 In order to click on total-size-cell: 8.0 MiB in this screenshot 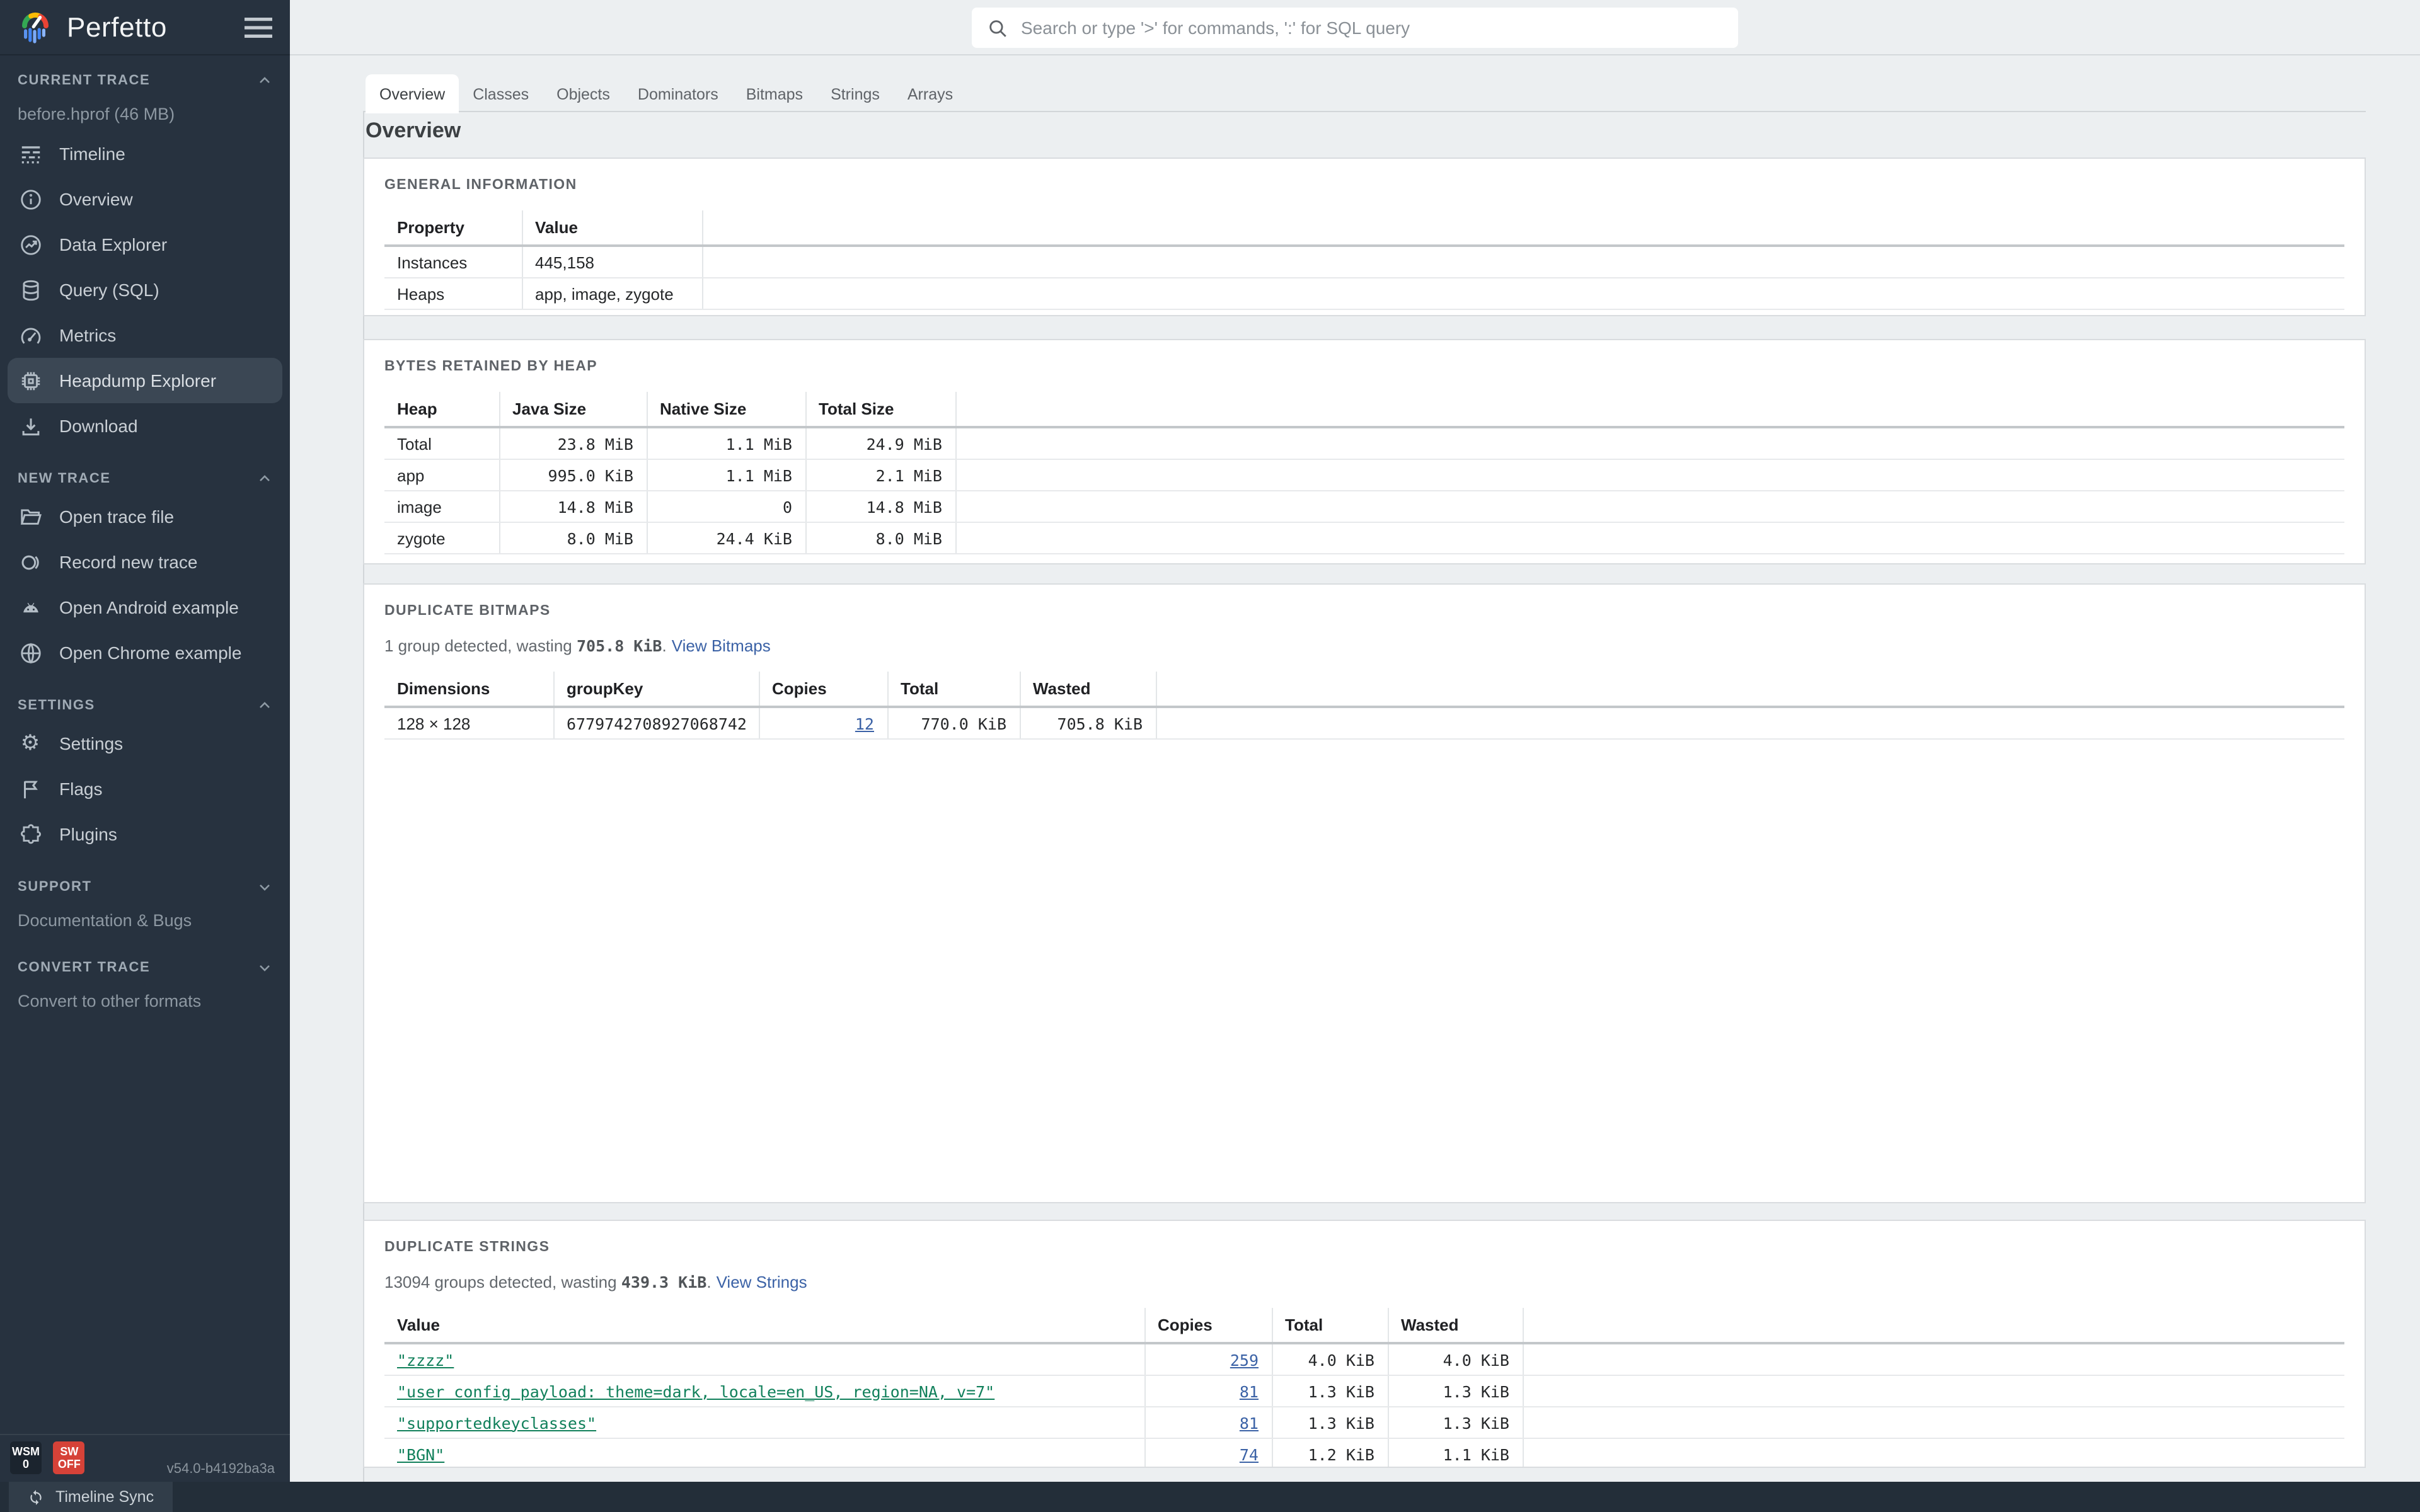, I will do `click(881, 538)`.